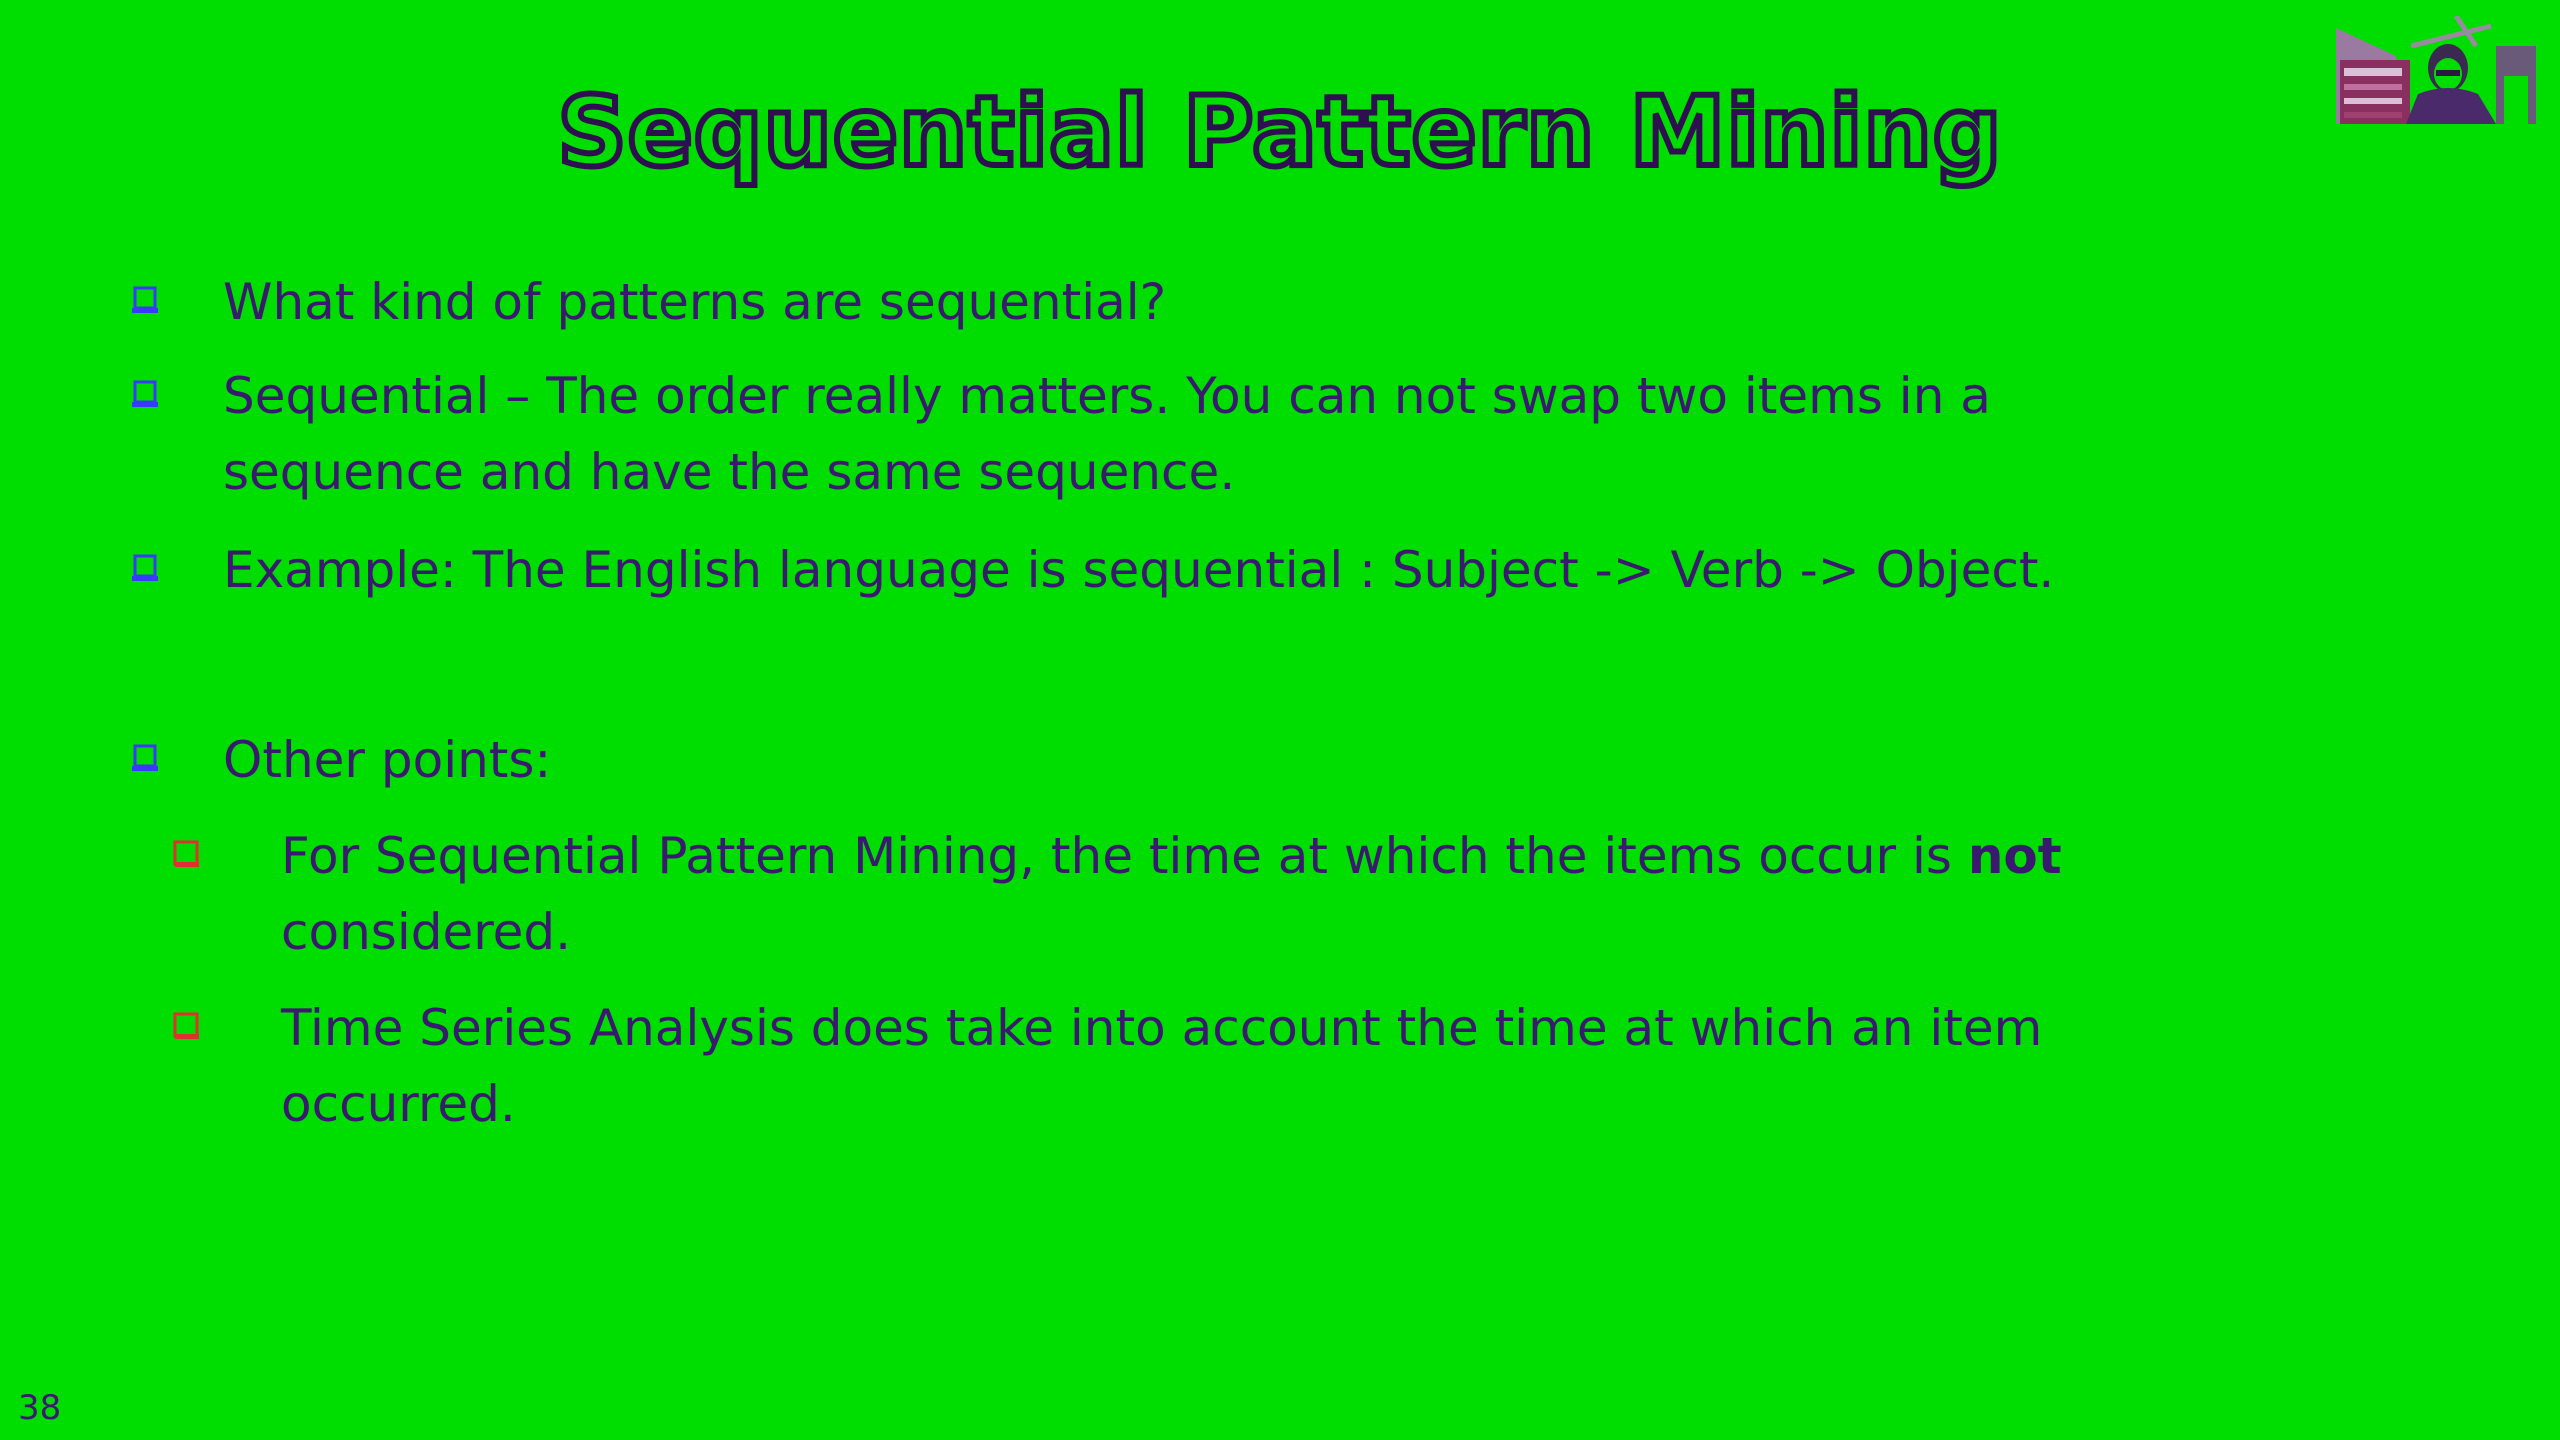 The height and width of the screenshot is (1440, 2560). I want to click on emphasized-word: not, so click(2014, 856).